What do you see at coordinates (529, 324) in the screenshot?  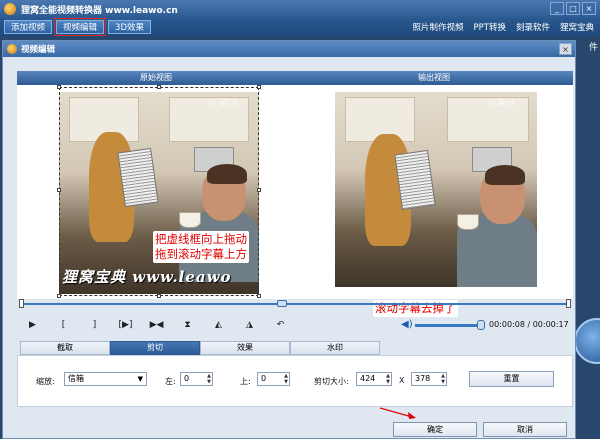 I see `timecode: 00:00:08 / 00:00:17` at bounding box center [529, 324].